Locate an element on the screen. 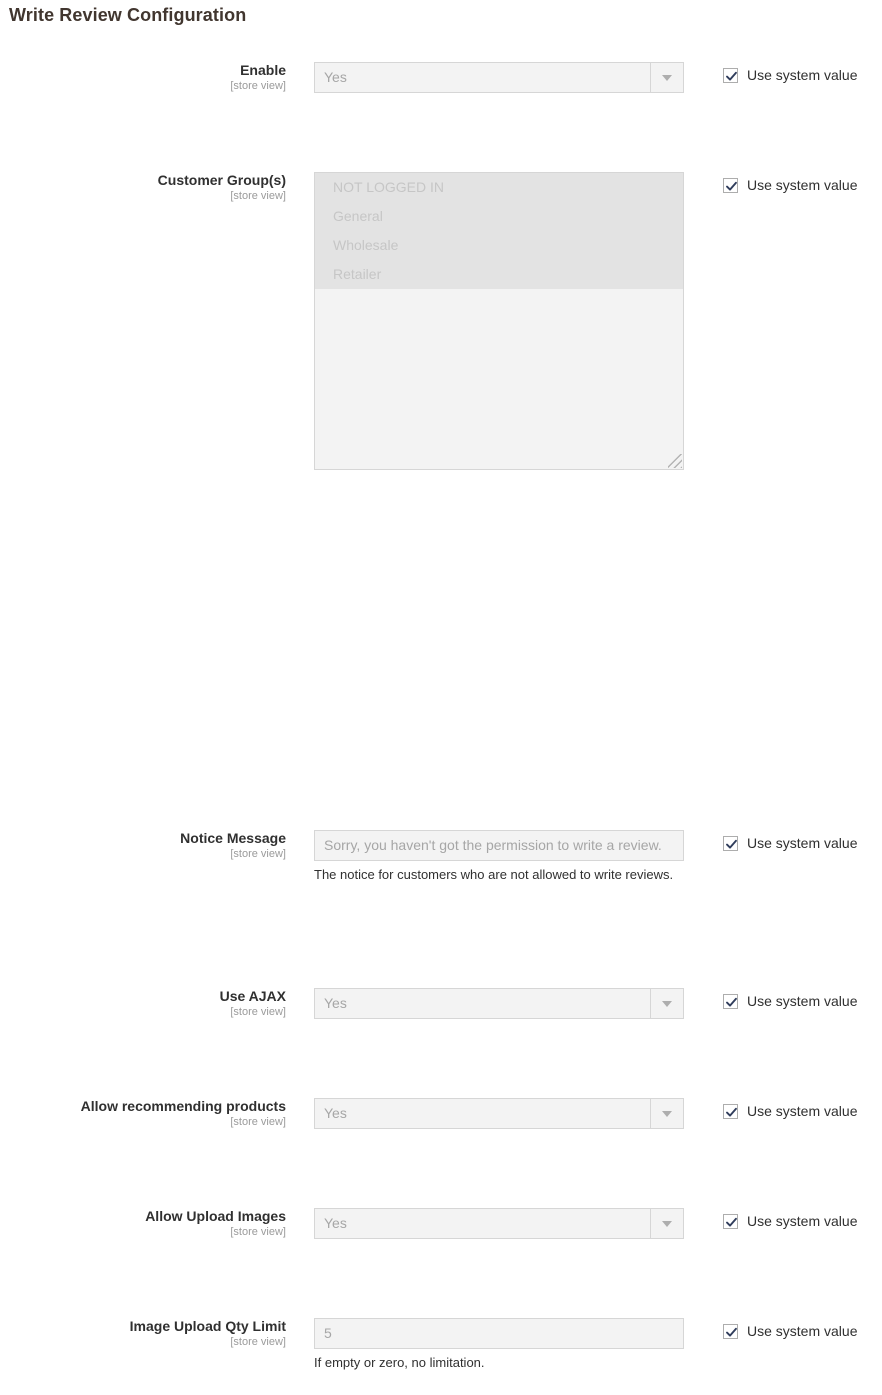 Image resolution: width=882 pixels, height=1395 pixels. select-use-ajax: Yes is located at coordinates (499, 1003).